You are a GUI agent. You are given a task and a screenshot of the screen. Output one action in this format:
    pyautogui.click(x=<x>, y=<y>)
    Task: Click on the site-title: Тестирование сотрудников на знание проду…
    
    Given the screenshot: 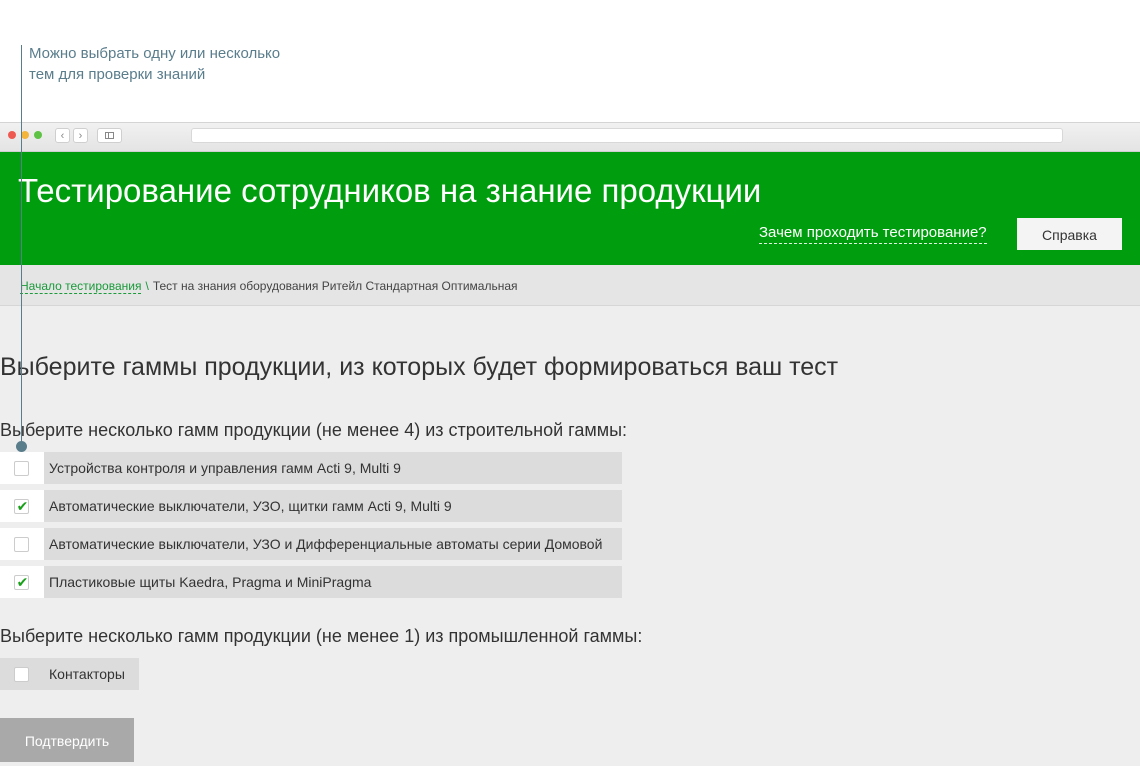 What is the action you would take?
    pyautogui.click(x=390, y=190)
    